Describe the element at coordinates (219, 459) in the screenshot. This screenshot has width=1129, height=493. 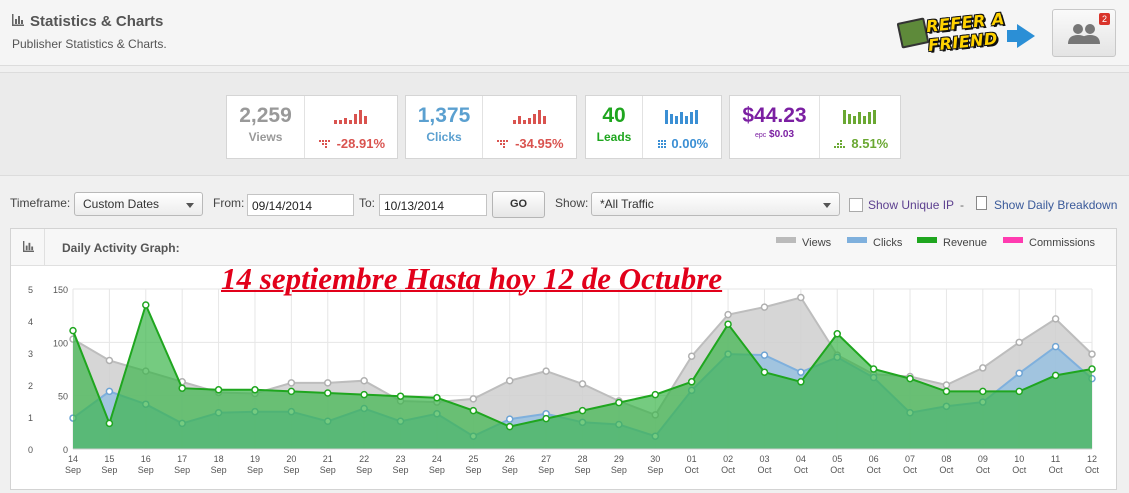
I see `x-tick-label-day: 18` at that location.